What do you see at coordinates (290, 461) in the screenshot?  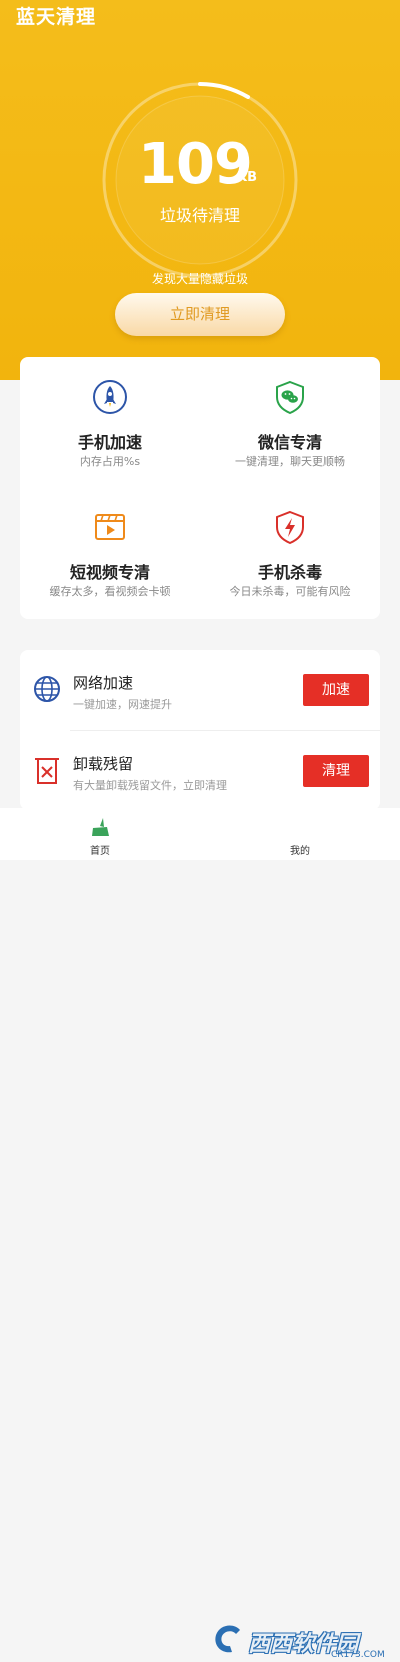 I see `feature-subtitle: 一键清理，聊天更顺畅` at bounding box center [290, 461].